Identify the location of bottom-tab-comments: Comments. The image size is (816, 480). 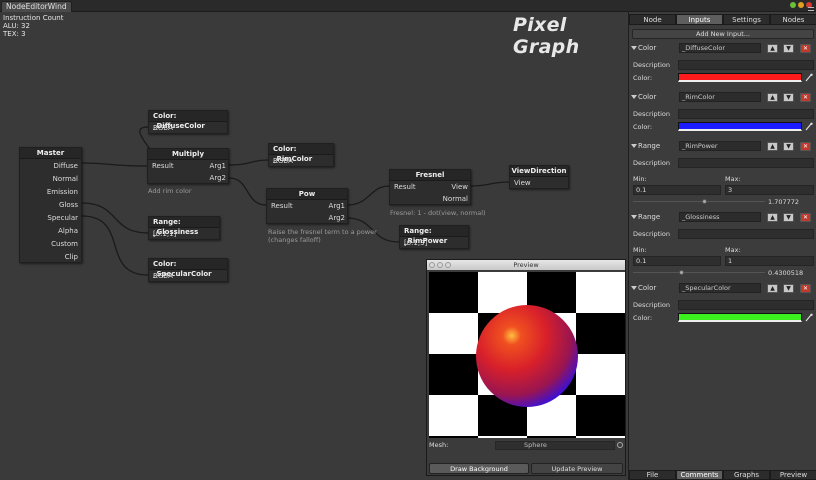
(699, 475).